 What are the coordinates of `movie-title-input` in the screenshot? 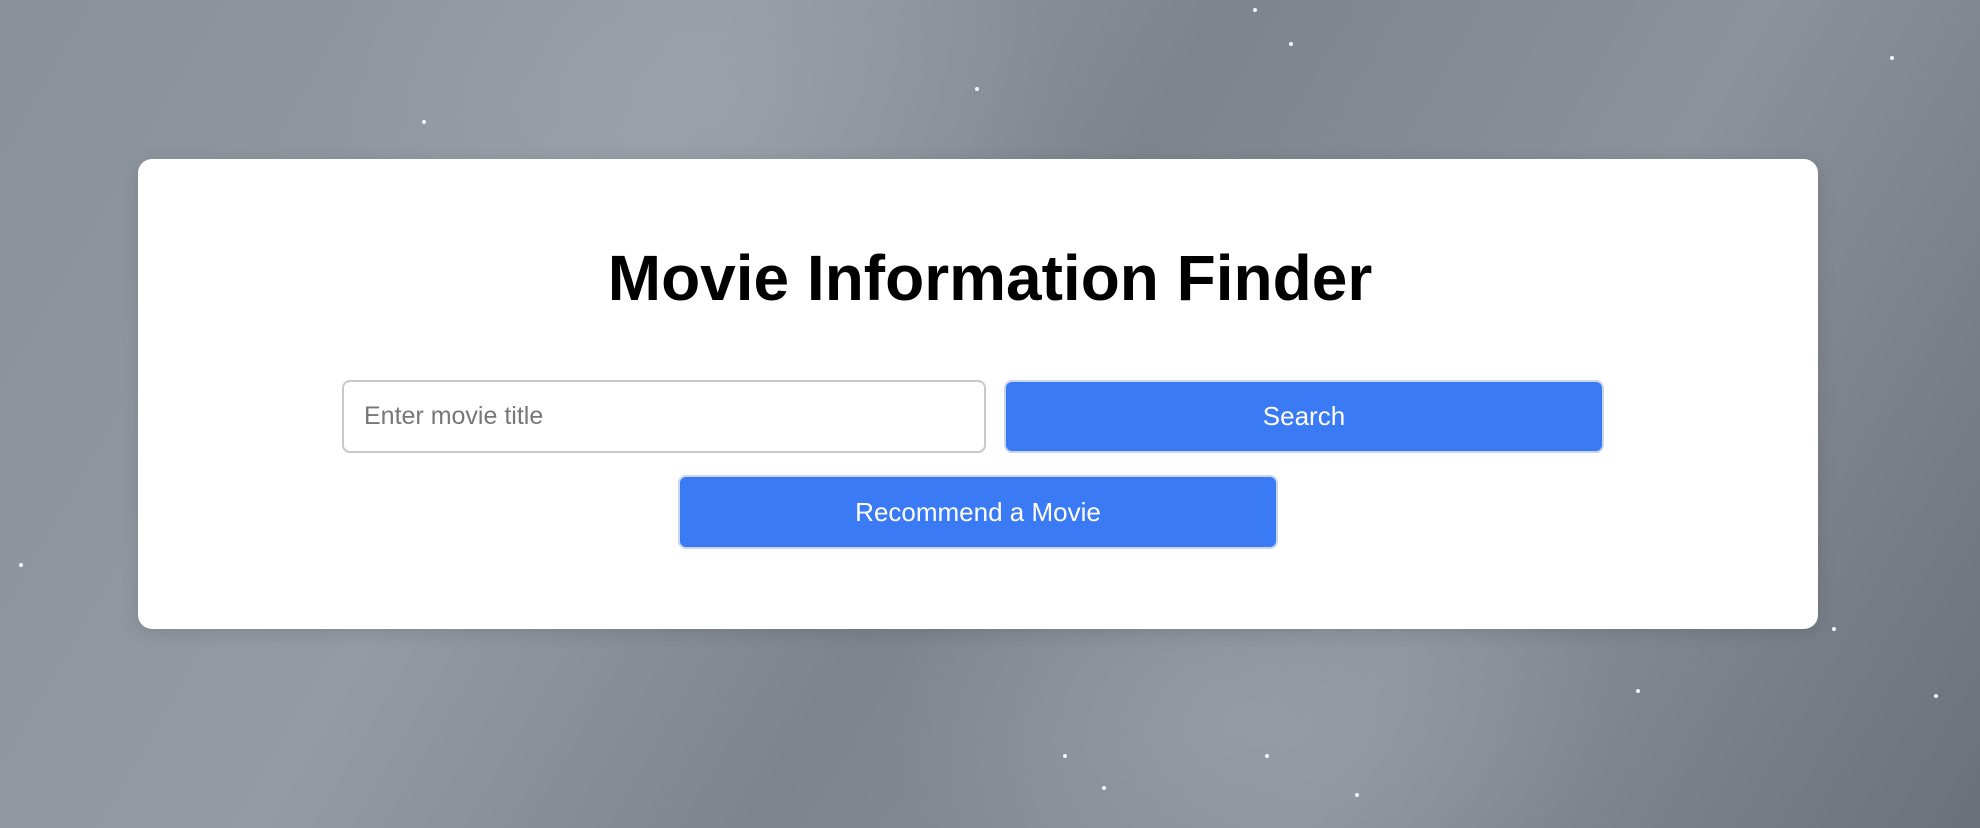 It's located at (664, 416).